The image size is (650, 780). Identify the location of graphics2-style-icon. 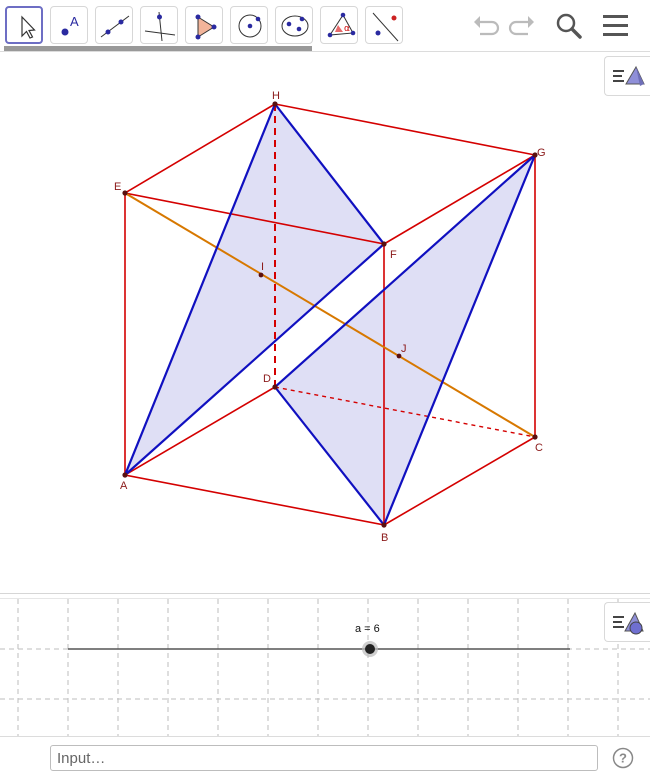
(628, 623).